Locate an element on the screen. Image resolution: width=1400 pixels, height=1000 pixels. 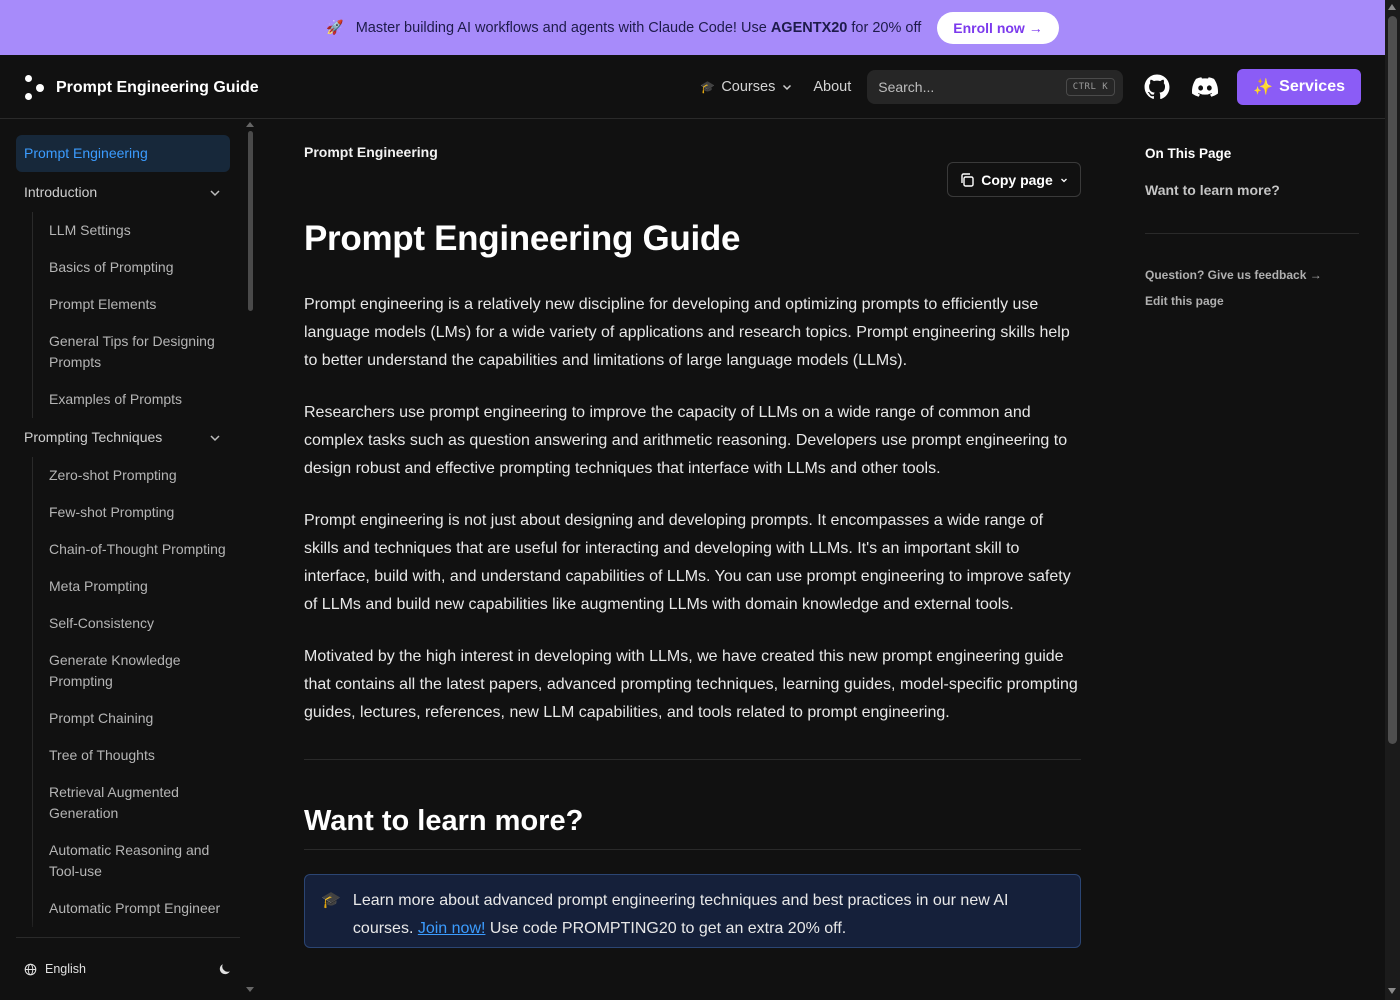
rocket-icon: 🚀 is located at coordinates (335, 27).